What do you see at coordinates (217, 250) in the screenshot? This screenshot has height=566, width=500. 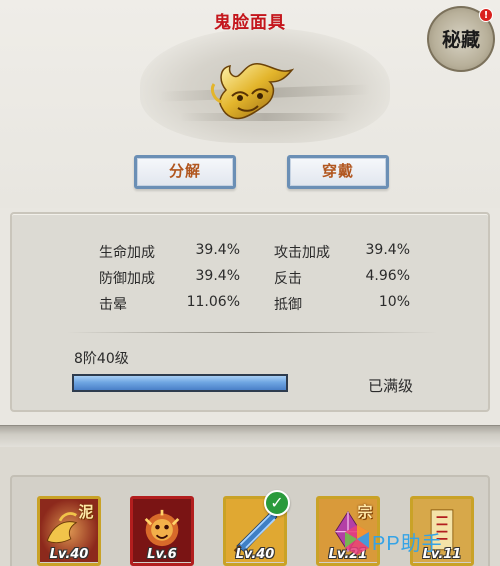 I see `stat-value-hp: 39.4%` at bounding box center [217, 250].